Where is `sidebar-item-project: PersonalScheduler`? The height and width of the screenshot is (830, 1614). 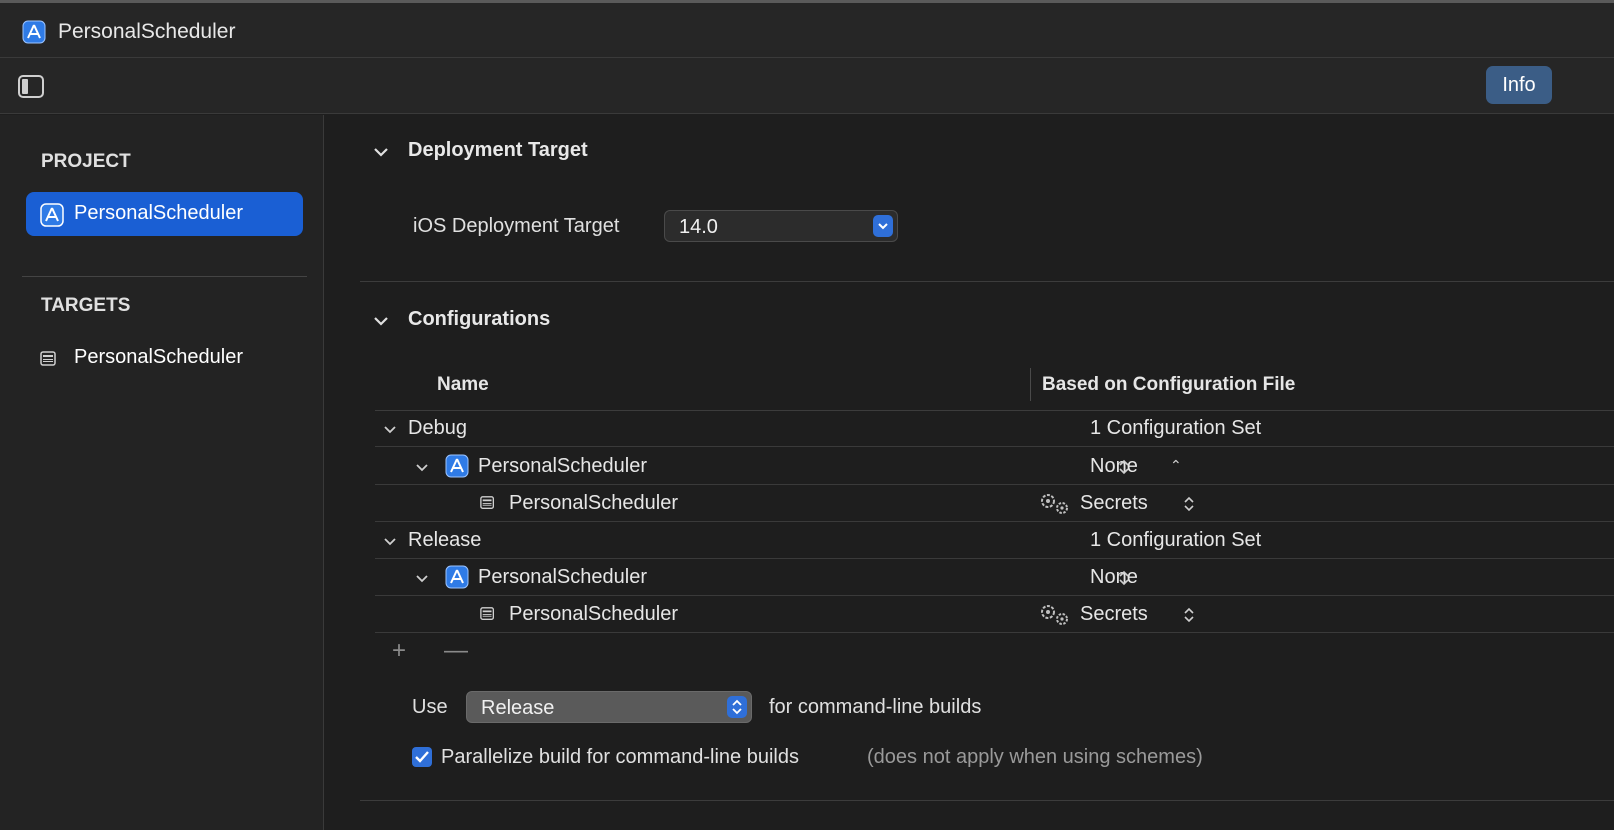
sidebar-item-project: PersonalScheduler is located at coordinates (164, 214).